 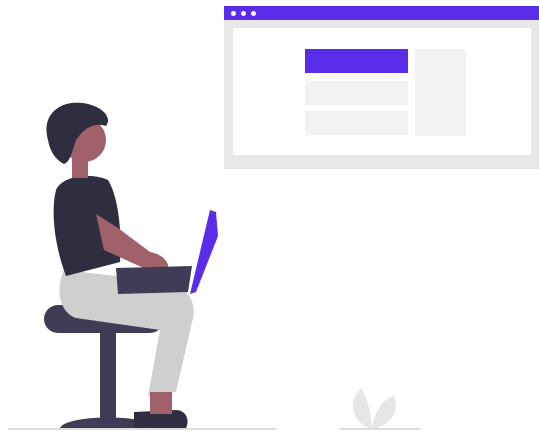 I want to click on arm-icon, so click(x=132, y=244).